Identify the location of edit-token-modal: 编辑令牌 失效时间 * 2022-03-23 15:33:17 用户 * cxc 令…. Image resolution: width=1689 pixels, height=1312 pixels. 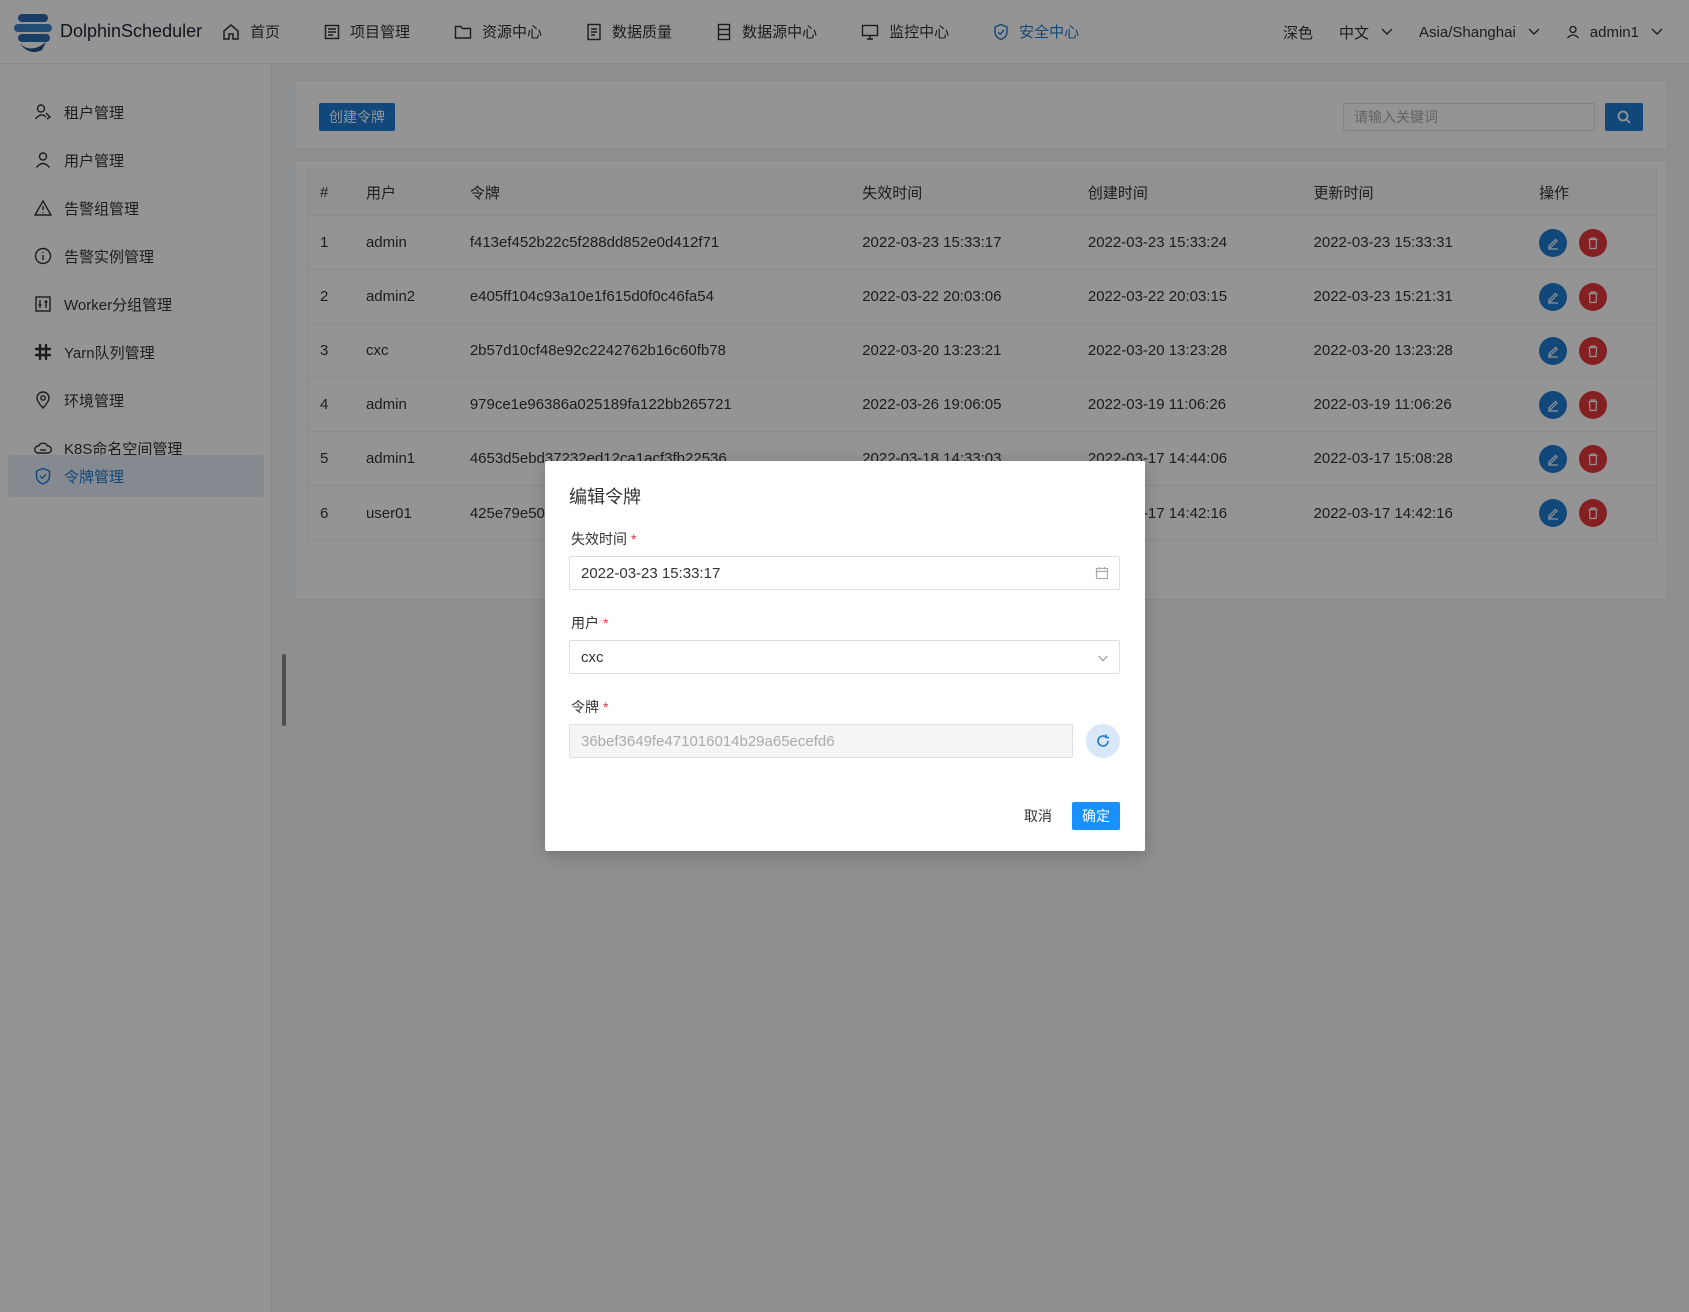
(845, 656).